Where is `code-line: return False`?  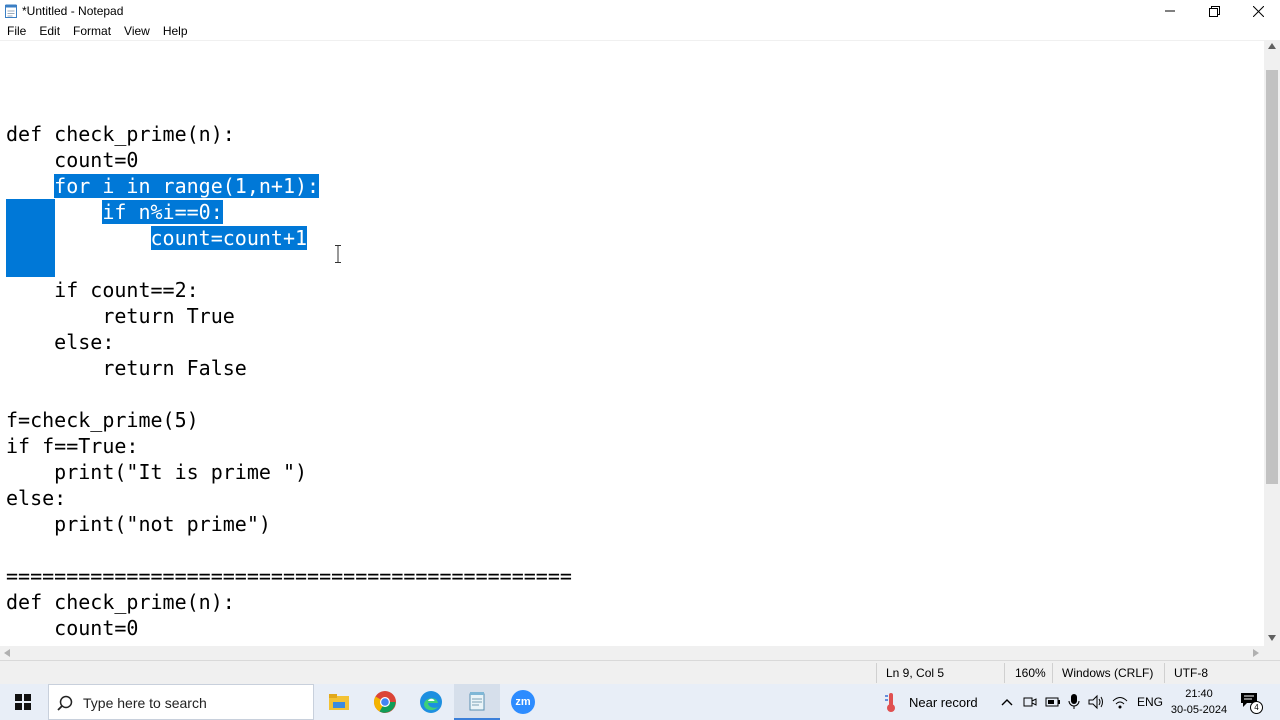 code-line: return False is located at coordinates (126, 368).